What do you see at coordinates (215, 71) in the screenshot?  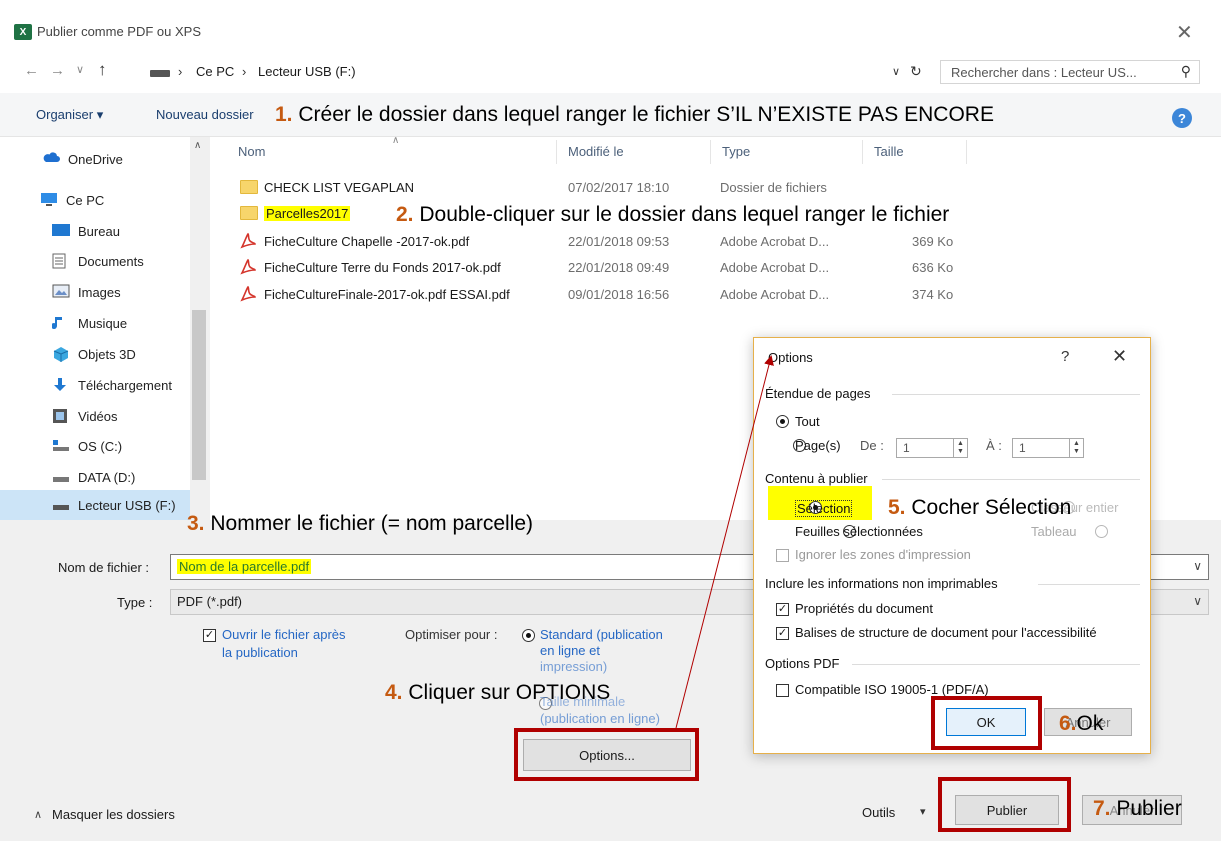 I see `breadcrumb-this-pc: Ce PC` at bounding box center [215, 71].